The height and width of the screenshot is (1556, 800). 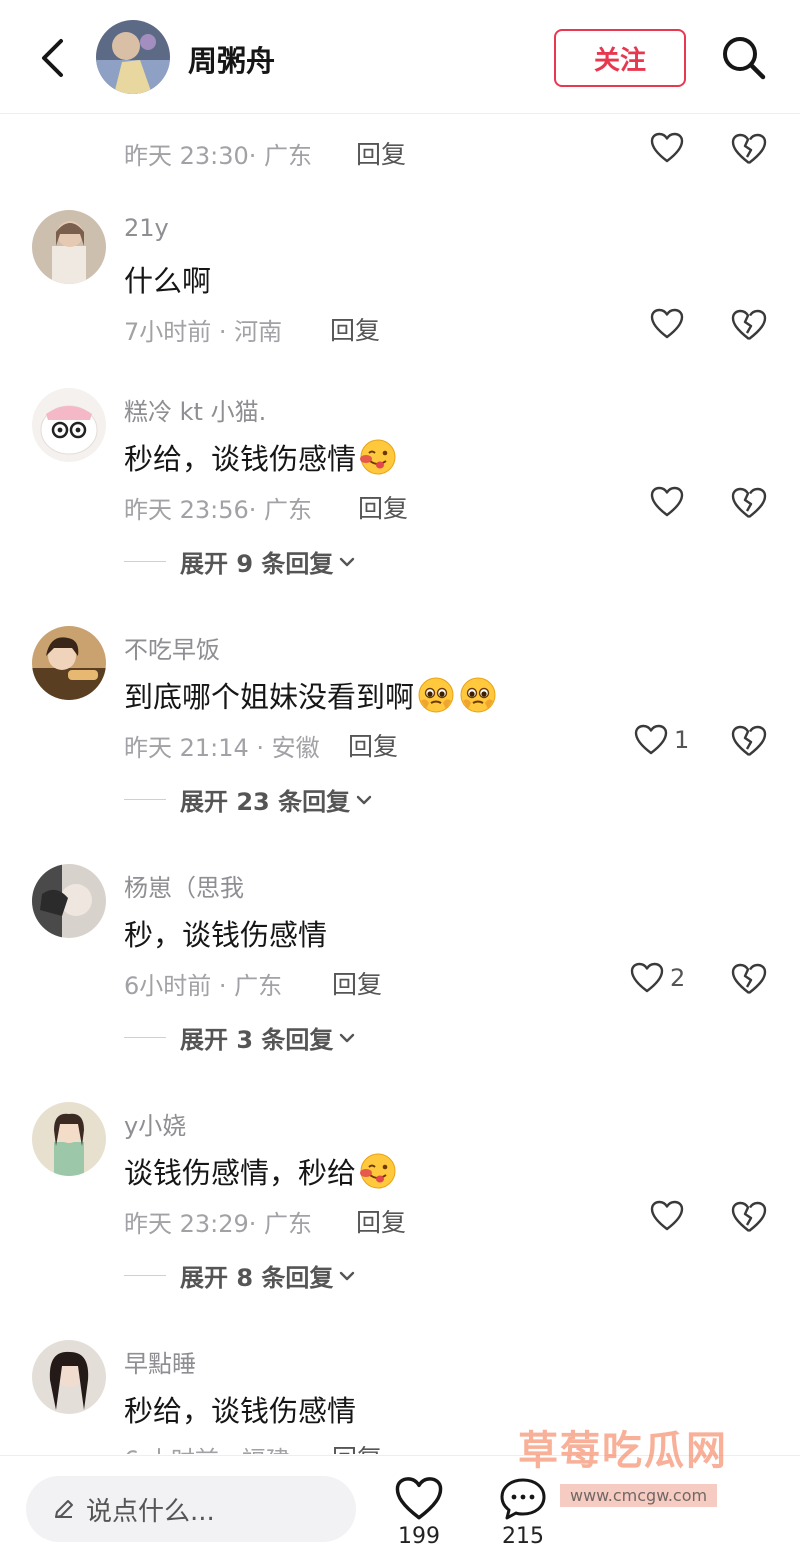 What do you see at coordinates (400, 285) in the screenshot?
I see `comment-item: 21y 什么啊 7小时前 · 河南 回复` at bounding box center [400, 285].